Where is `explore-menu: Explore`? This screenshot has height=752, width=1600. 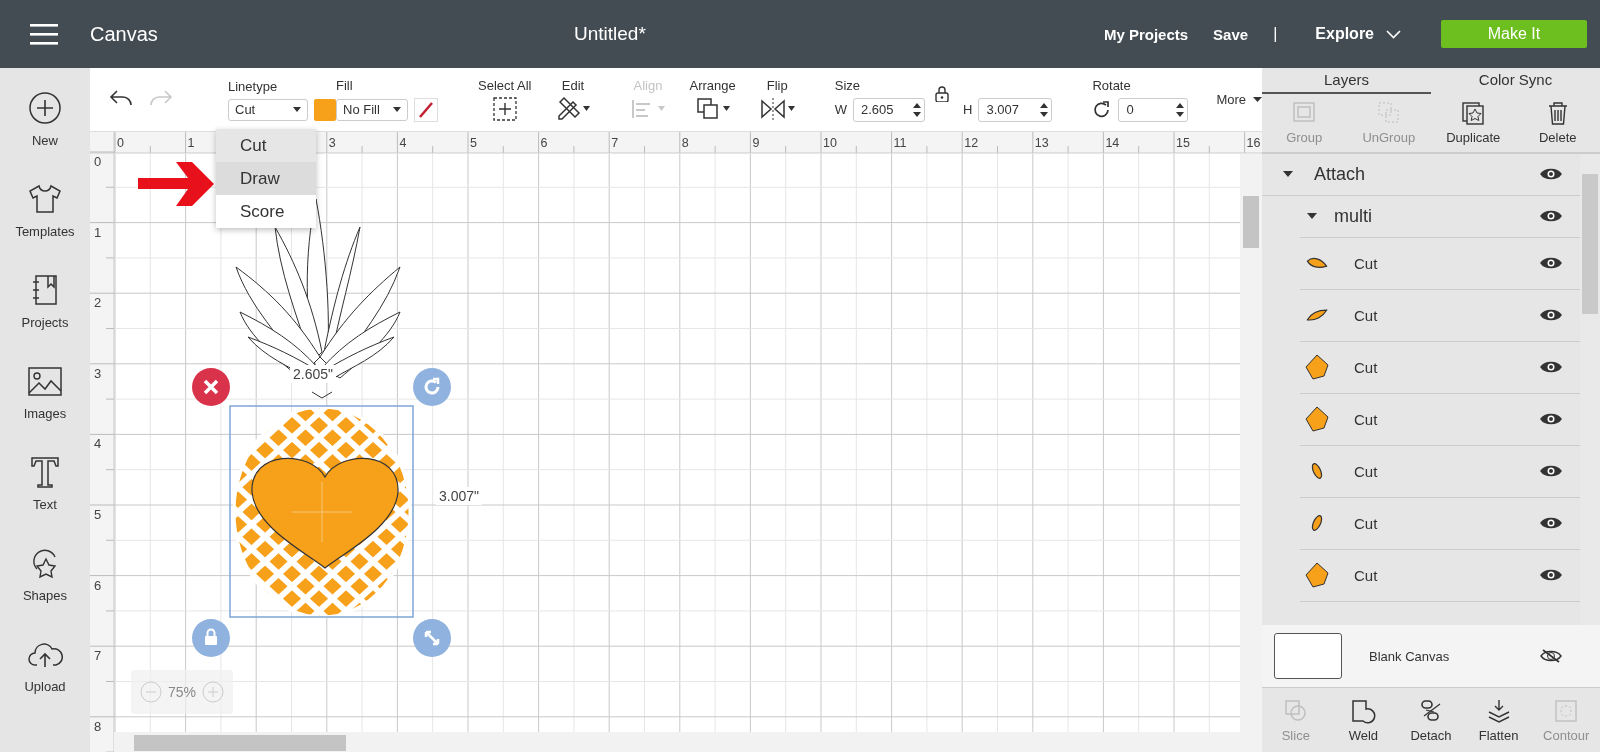 explore-menu: Explore is located at coordinates (1358, 34).